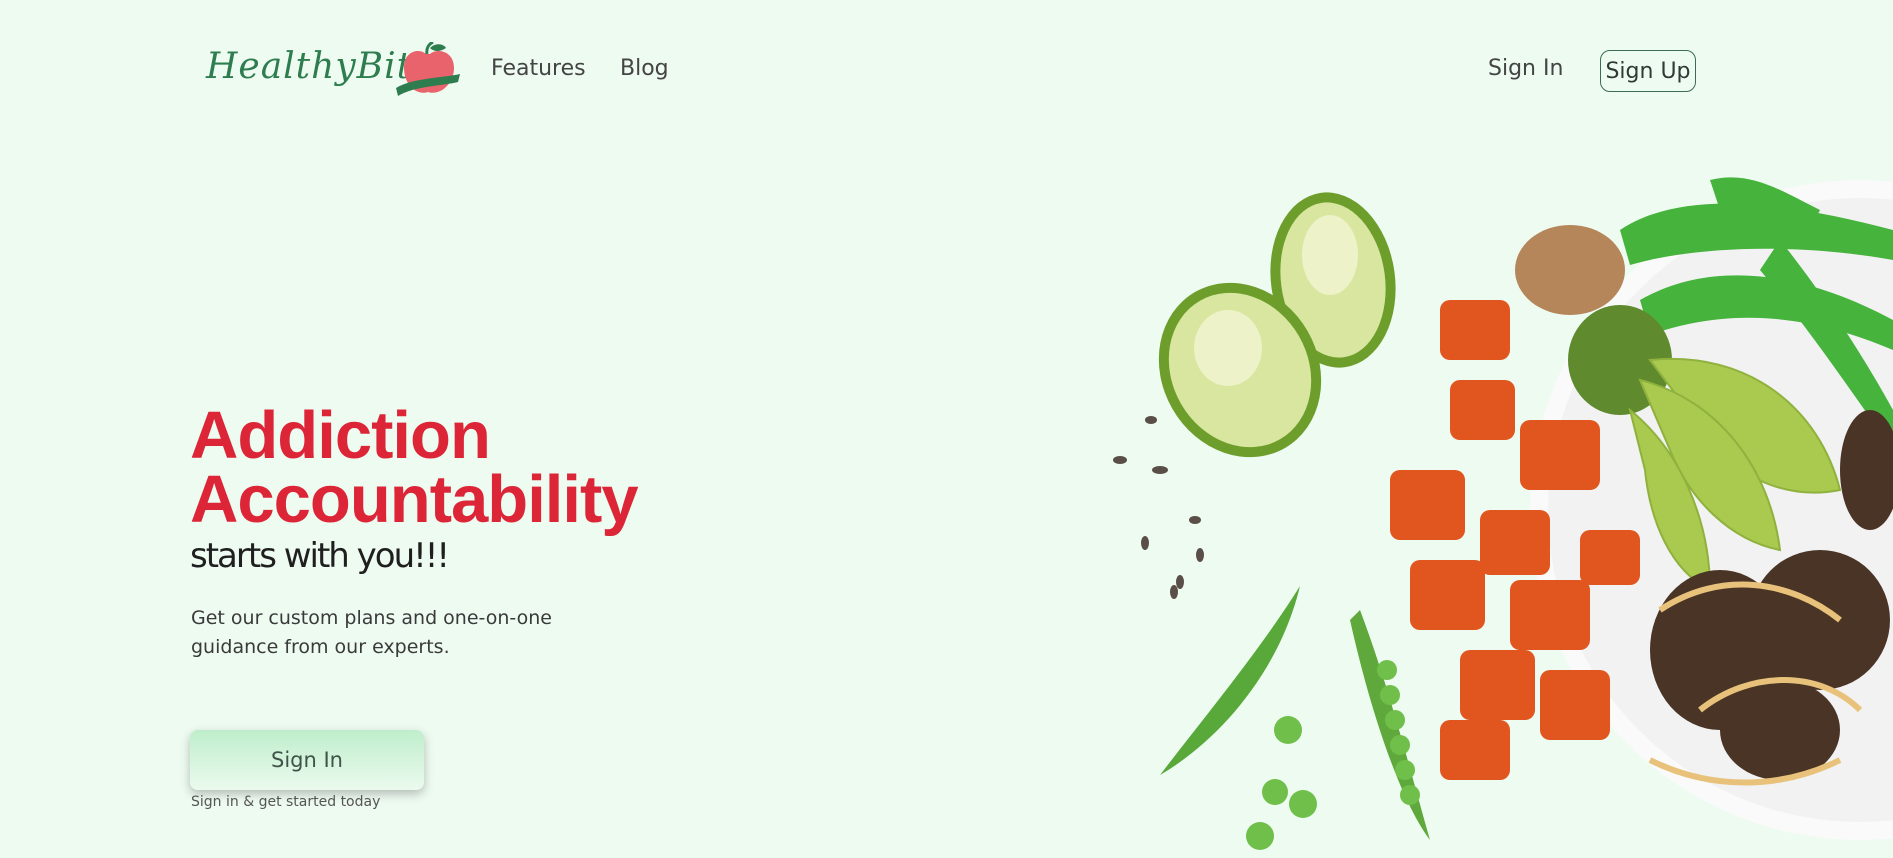 The height and width of the screenshot is (858, 1893). I want to click on hero-title: Addiction Accountability, so click(414, 467).